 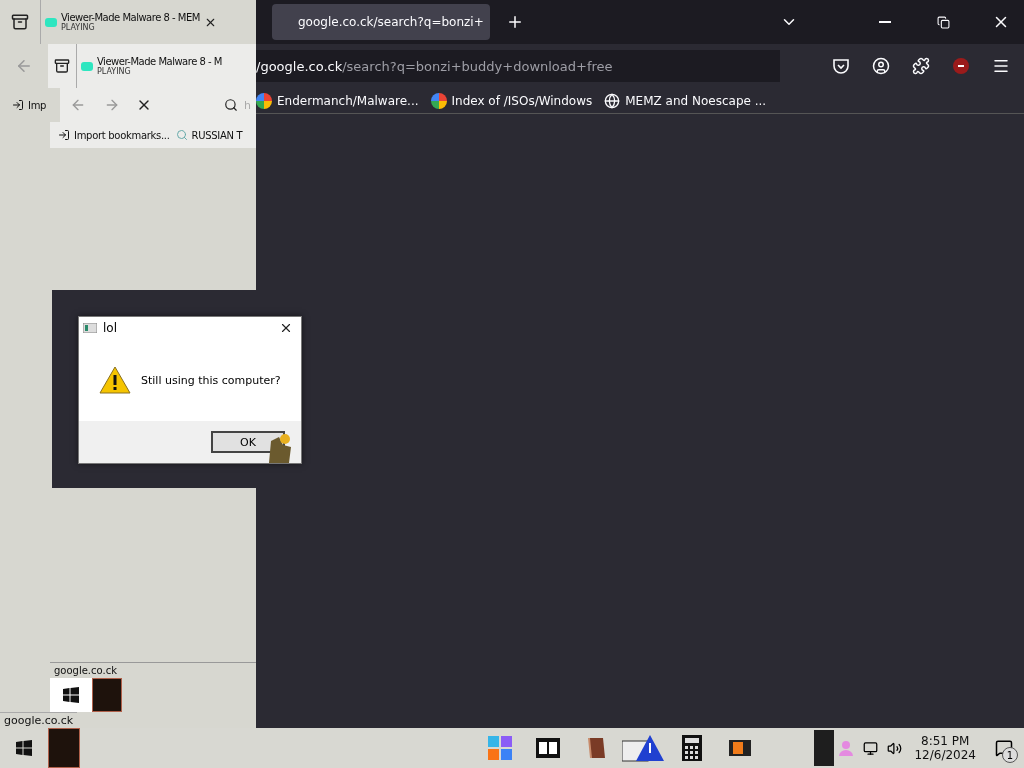 I want to click on warning-icon, so click(x=115, y=380).